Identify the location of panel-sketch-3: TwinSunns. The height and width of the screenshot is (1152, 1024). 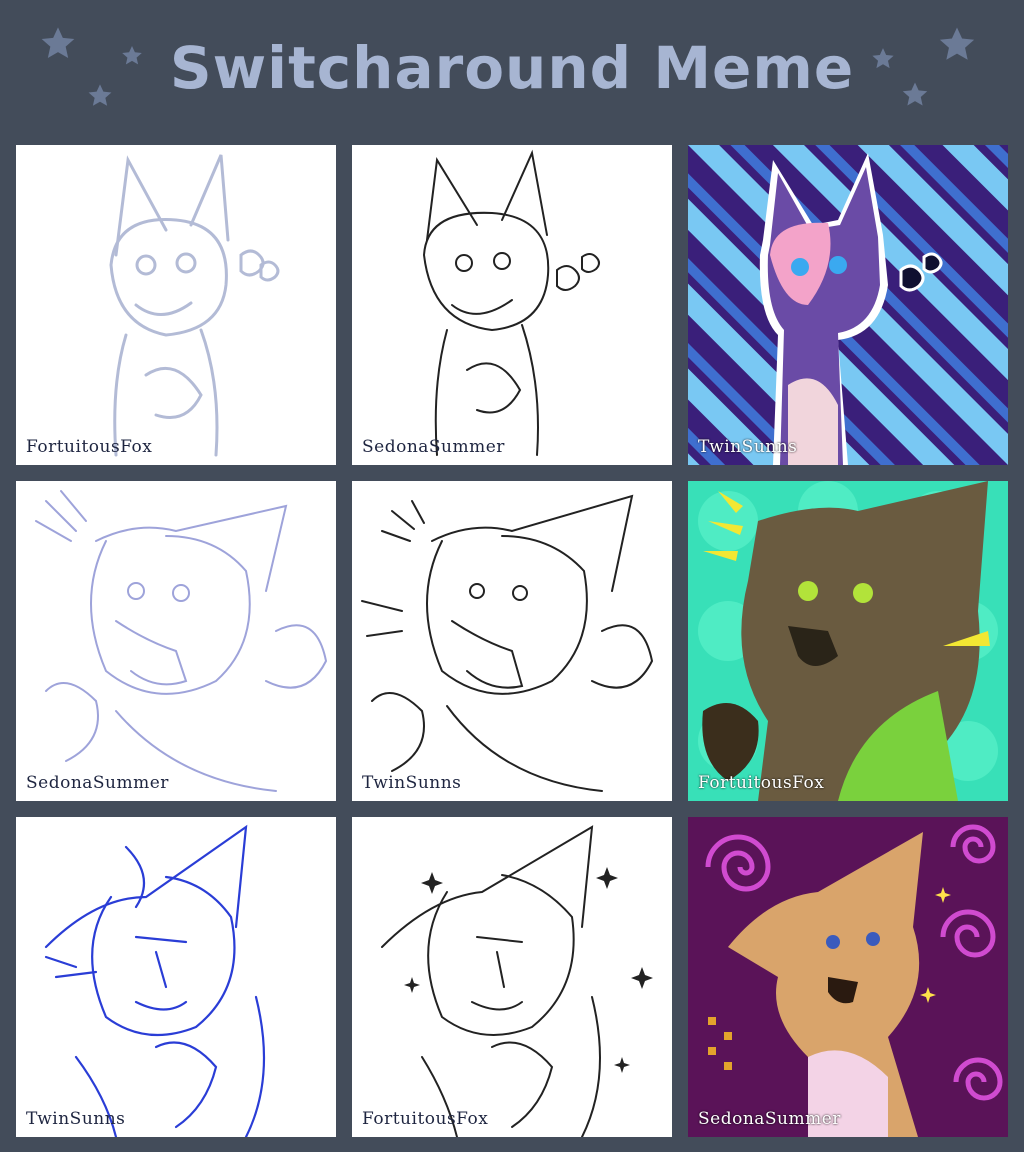
(176, 977).